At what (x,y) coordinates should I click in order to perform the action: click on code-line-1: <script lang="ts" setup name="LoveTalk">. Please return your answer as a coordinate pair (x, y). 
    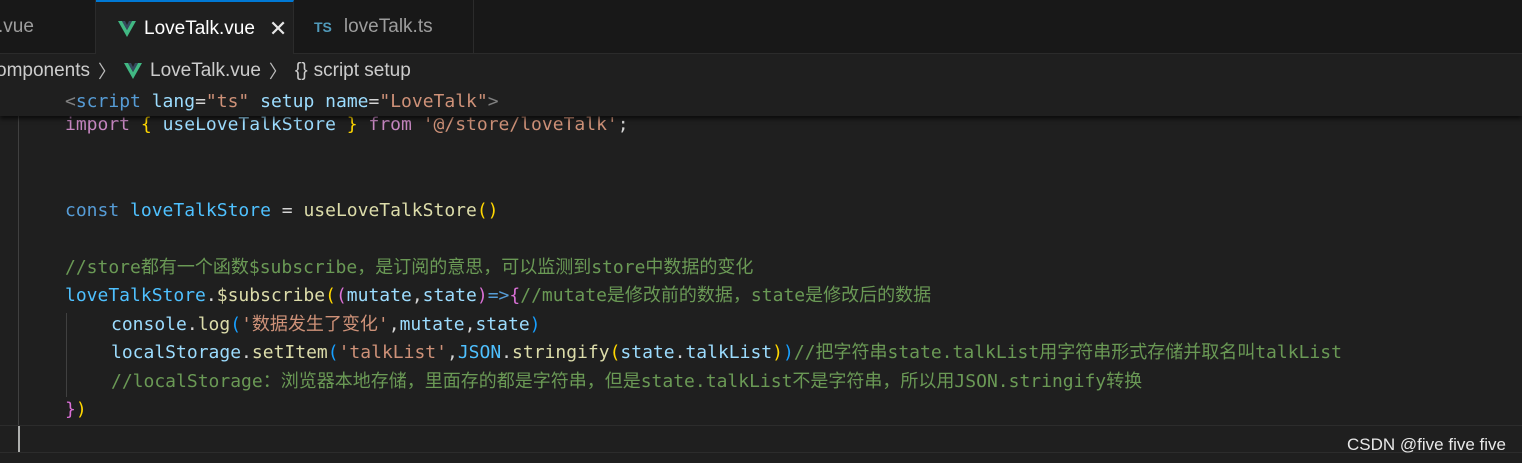
    Looking at the image, I should click on (282, 101).